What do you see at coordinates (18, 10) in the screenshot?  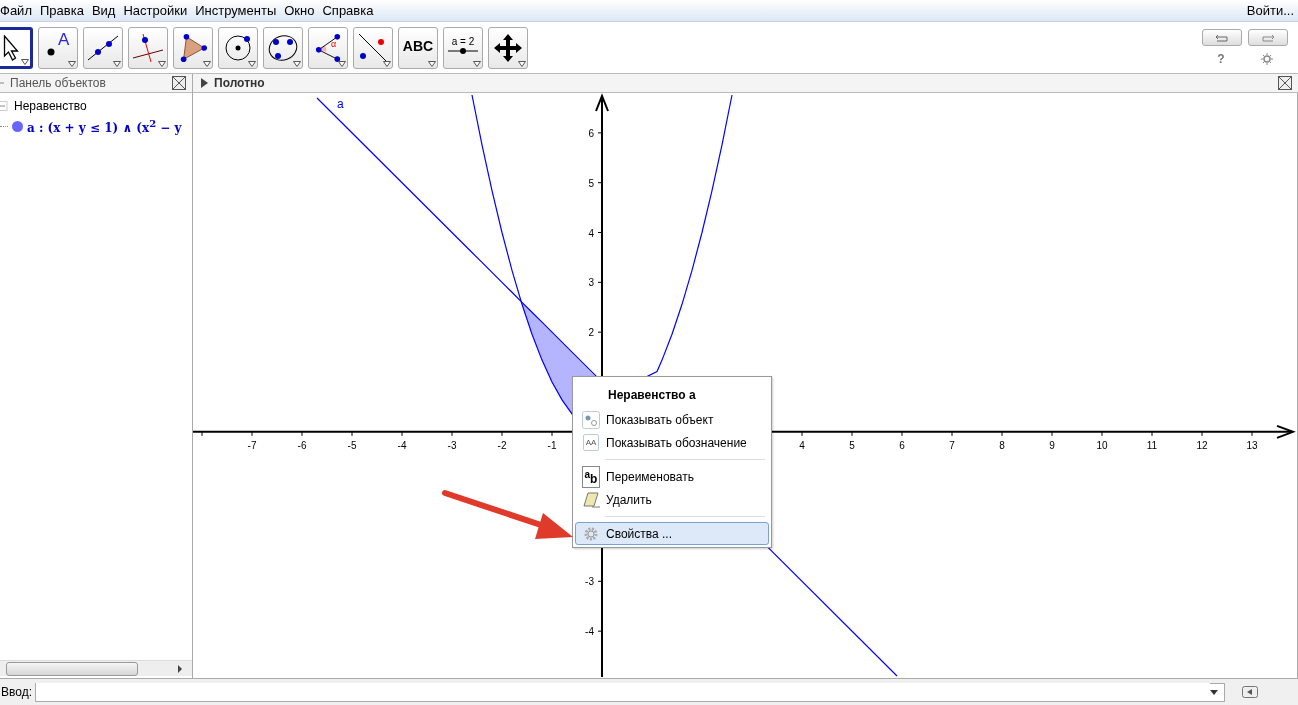 I see `menu-item: Файл` at bounding box center [18, 10].